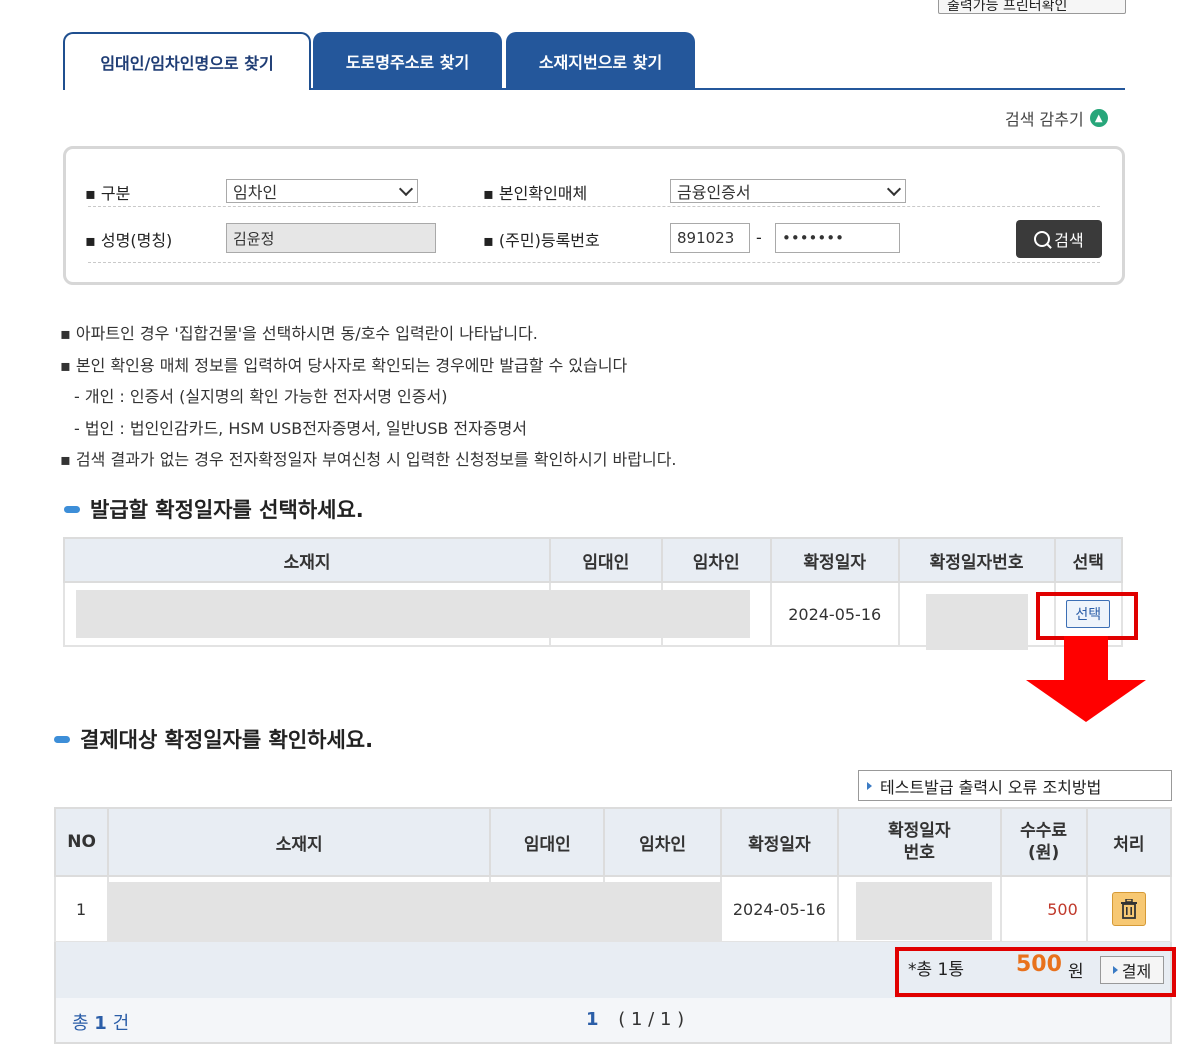 The width and height of the screenshot is (1195, 1064). What do you see at coordinates (81, 909) in the screenshot?
I see `no-cell: 1` at bounding box center [81, 909].